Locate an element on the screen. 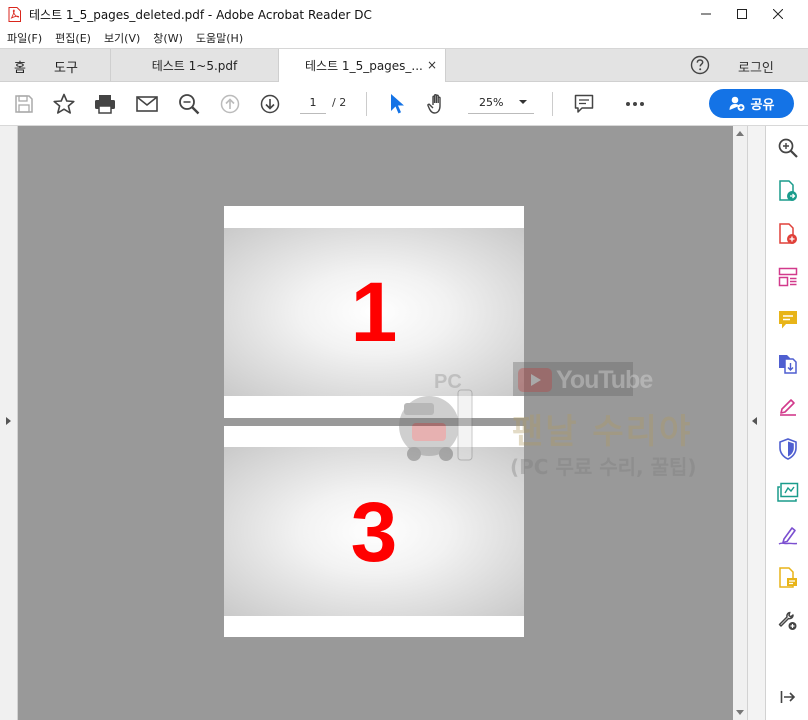 This screenshot has width=808, height=720. star-icon is located at coordinates (64, 103).